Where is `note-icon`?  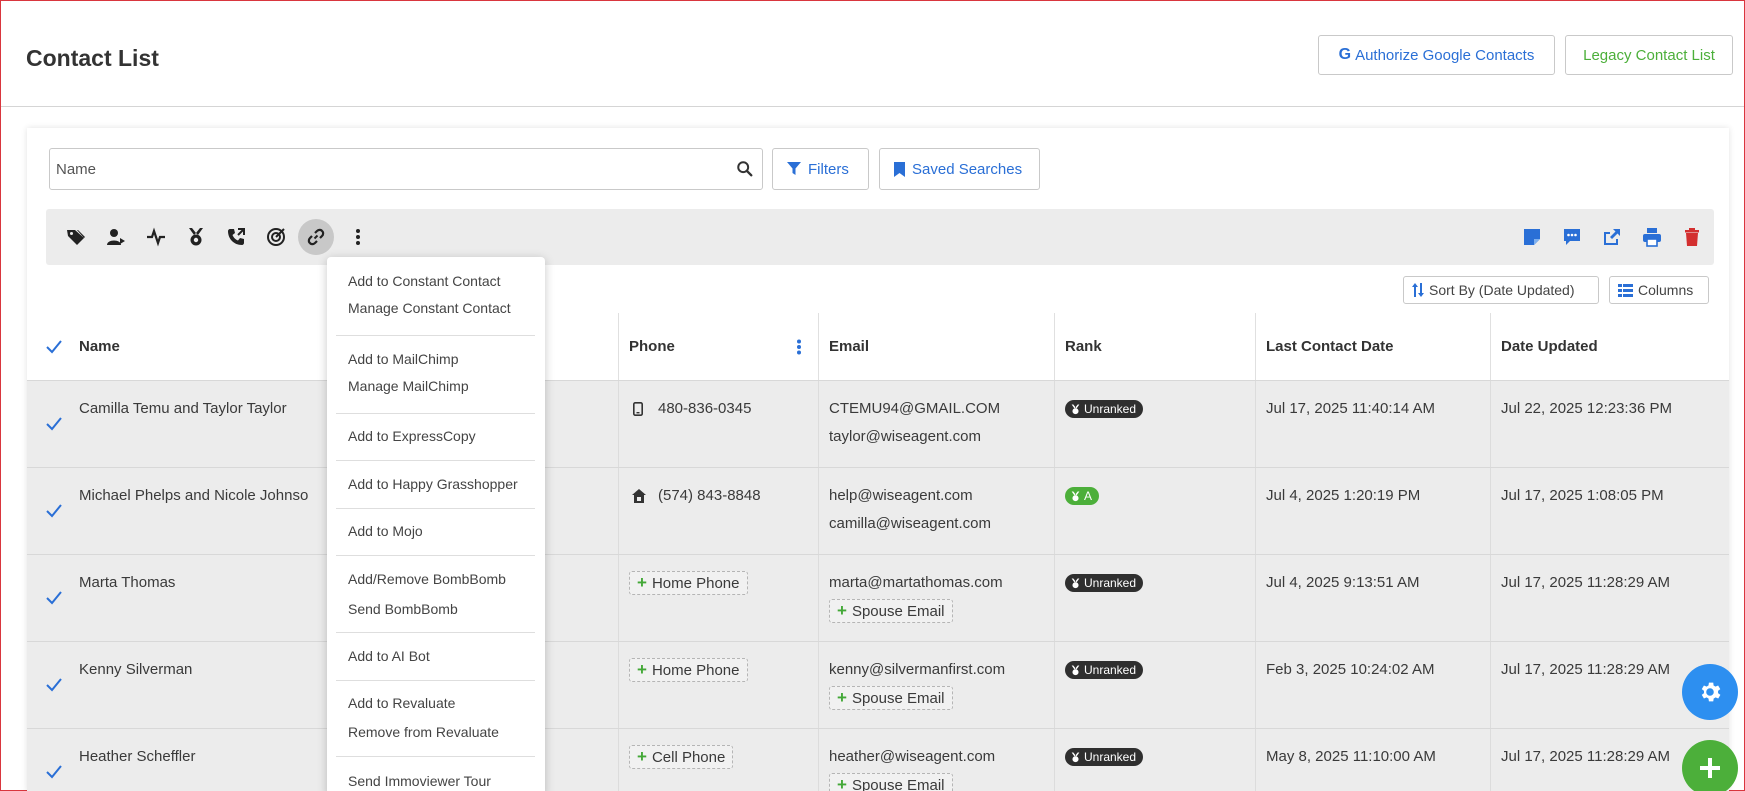
note-icon is located at coordinates (1532, 237).